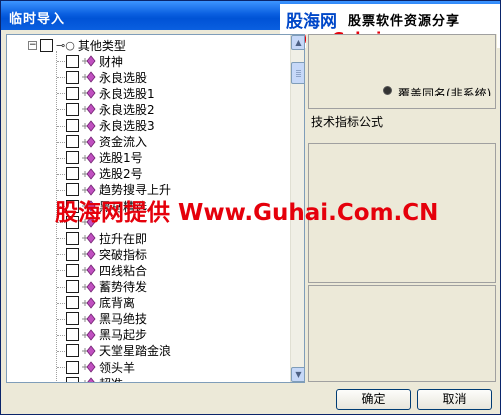 This screenshot has width=501, height=415. I want to click on tree-item: 永良选股2, so click(110, 109).